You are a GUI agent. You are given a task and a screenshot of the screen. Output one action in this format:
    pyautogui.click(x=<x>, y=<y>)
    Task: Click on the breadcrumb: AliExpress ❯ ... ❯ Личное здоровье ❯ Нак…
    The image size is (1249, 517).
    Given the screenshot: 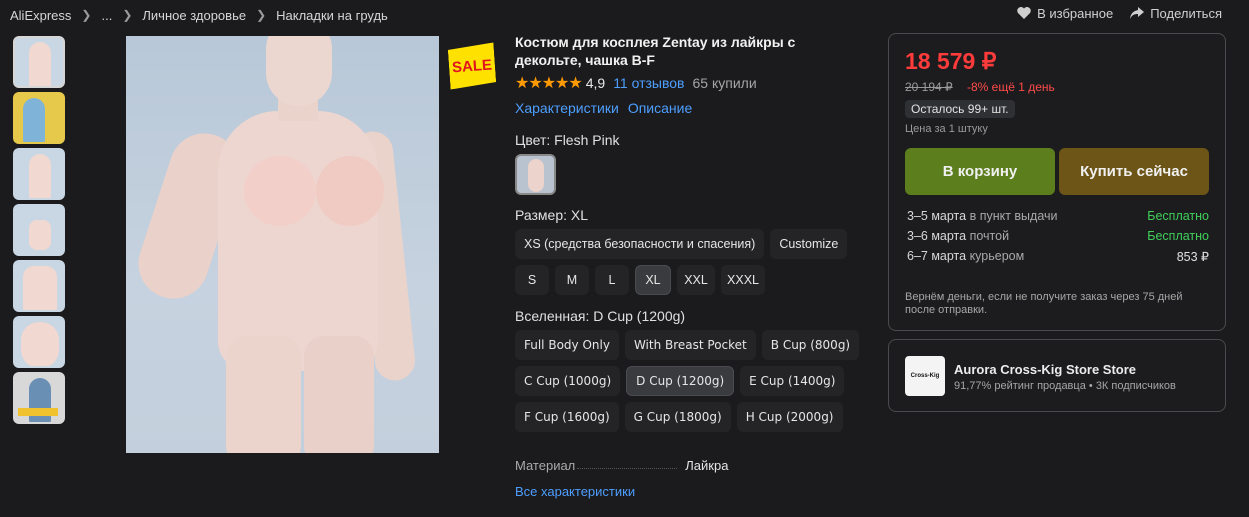 What is the action you would take?
    pyautogui.click(x=199, y=15)
    